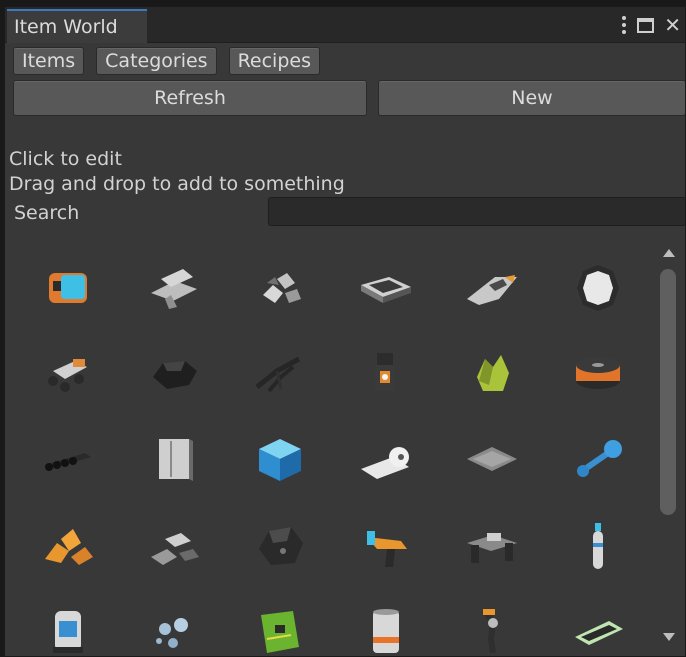 The width and height of the screenshot is (686, 657). I want to click on dark-meteorite-icon, so click(281, 546).